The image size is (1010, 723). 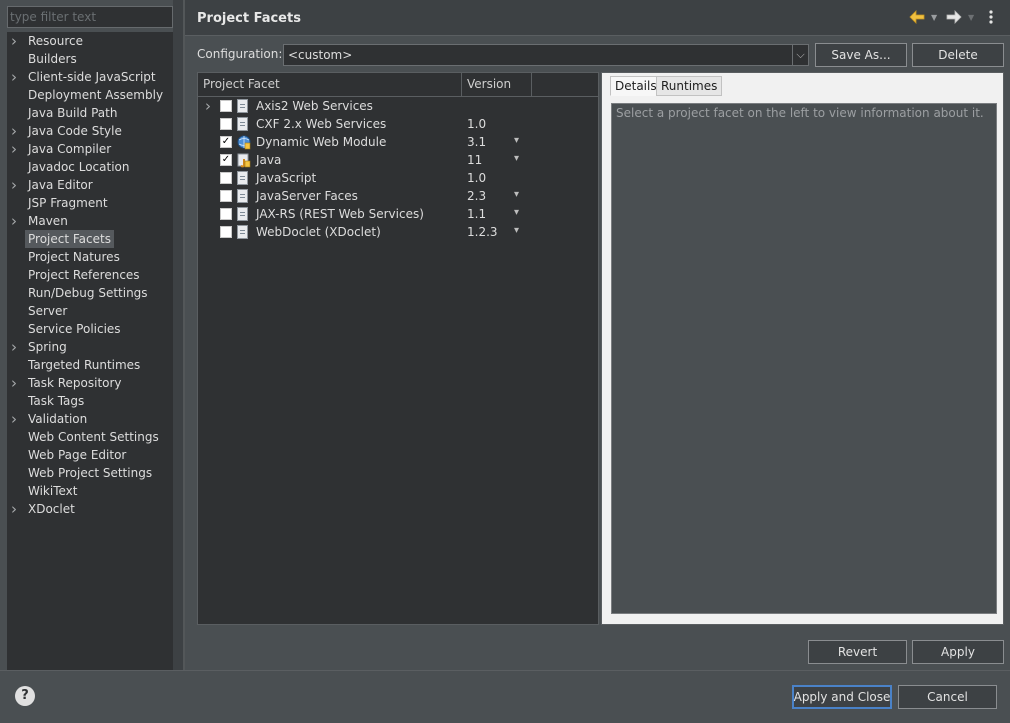 I want to click on nav-item-label: Targeted Runtimes, so click(x=84, y=365).